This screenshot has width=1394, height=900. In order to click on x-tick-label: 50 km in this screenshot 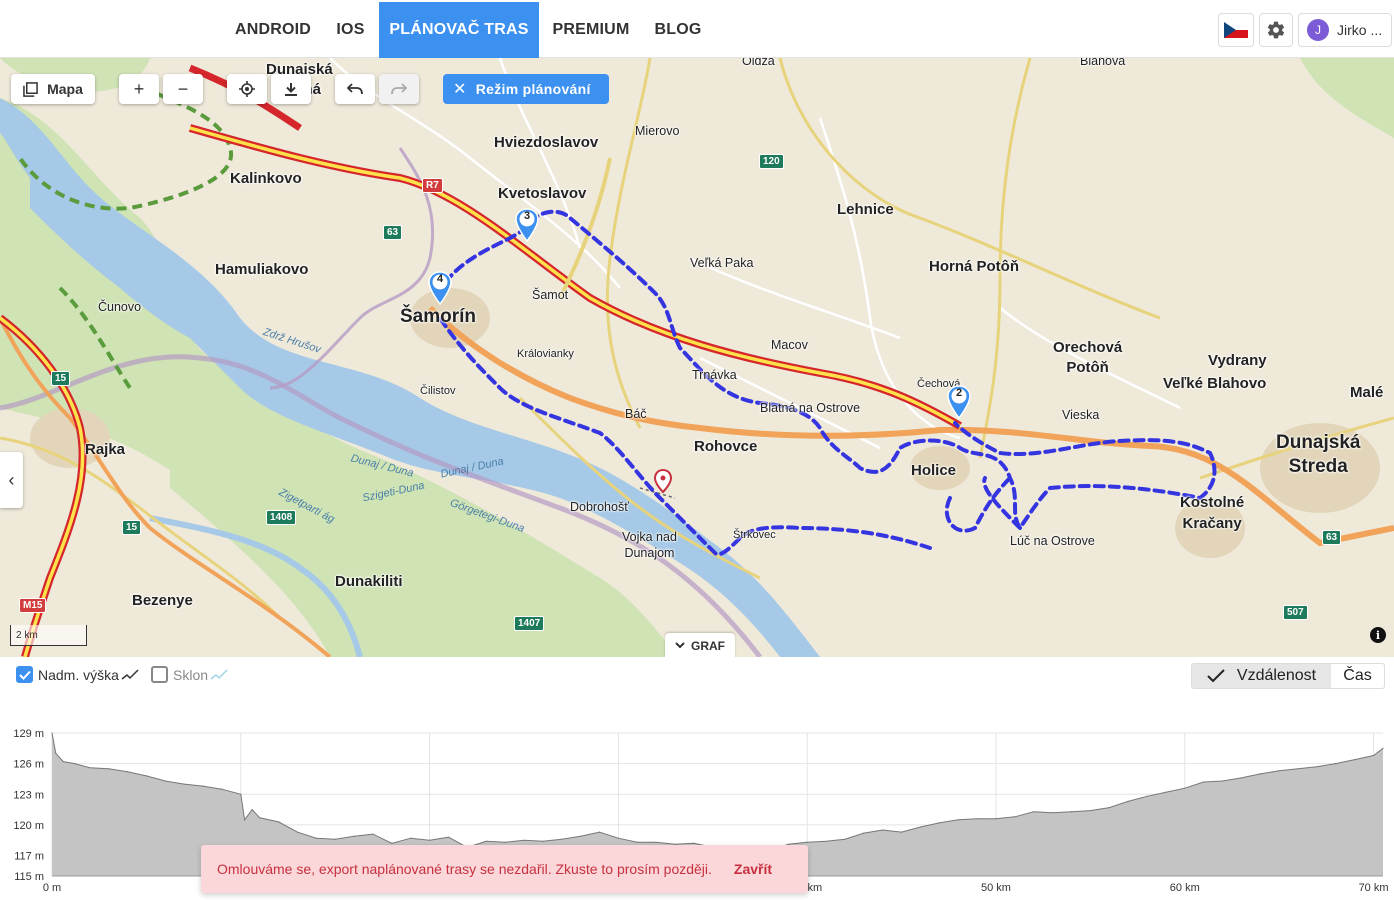, I will do `click(996, 888)`.